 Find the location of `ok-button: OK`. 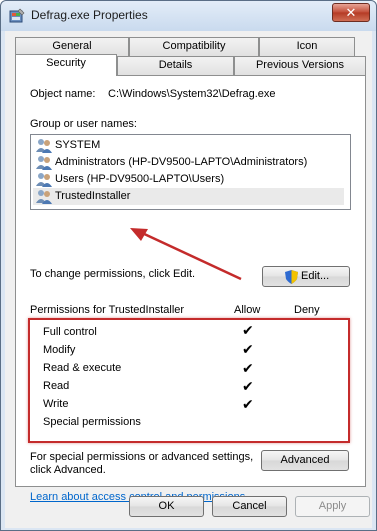

ok-button: OK is located at coordinates (166, 506).